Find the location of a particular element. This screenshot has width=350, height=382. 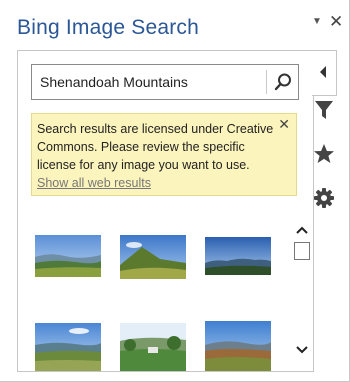

collapse-arrow-icon is located at coordinates (323, 72).